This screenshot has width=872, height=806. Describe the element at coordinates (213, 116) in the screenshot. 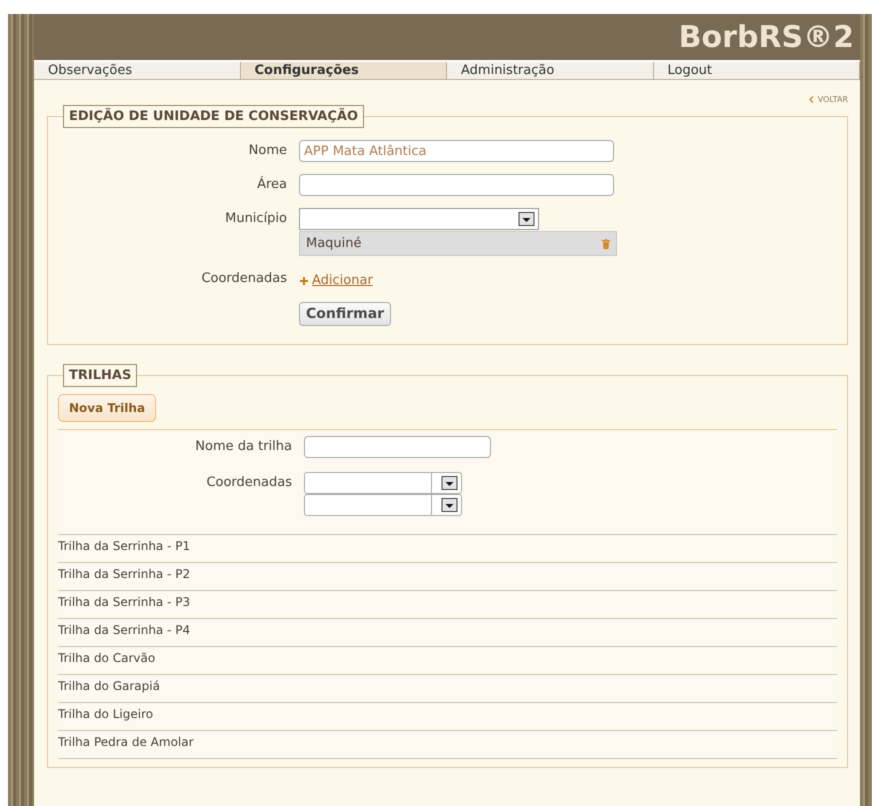

I see `section-title: EDIÇÃO DE UNIDADE DE CONSERVAÇÃO` at that location.